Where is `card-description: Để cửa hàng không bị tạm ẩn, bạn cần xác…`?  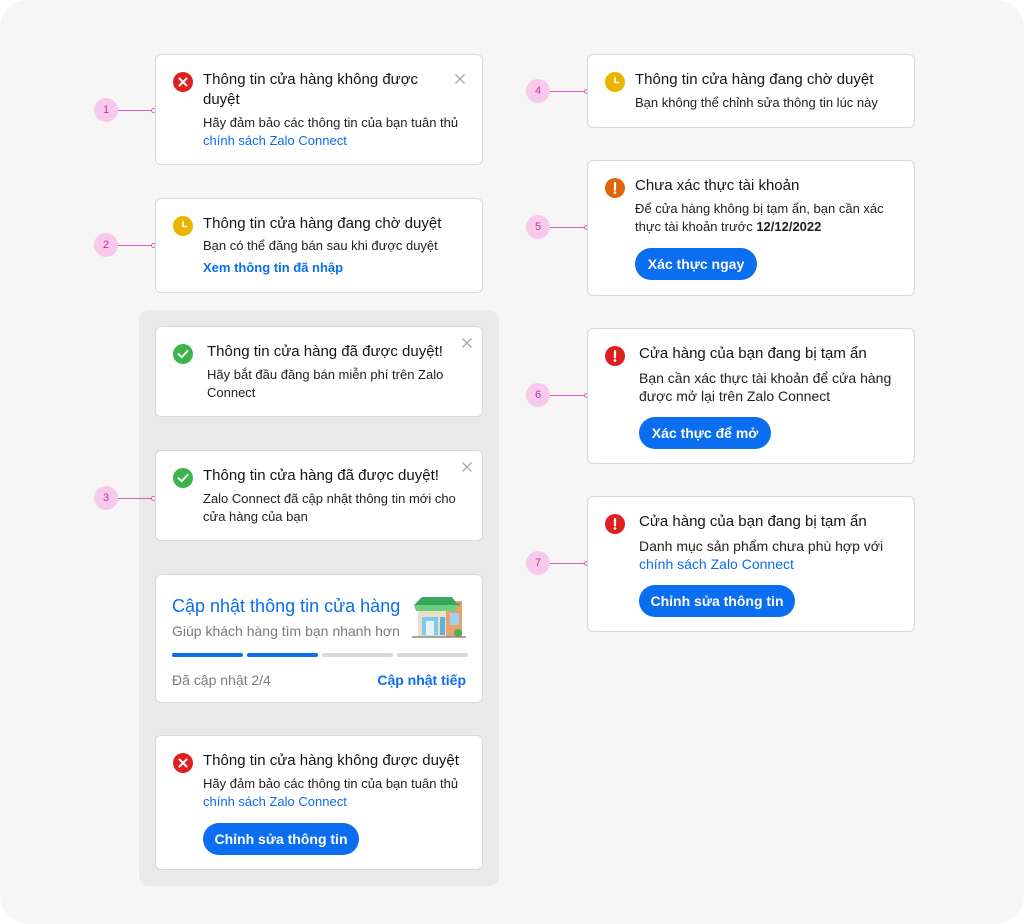 card-description: Để cửa hàng không bị tạm ẩn, bạn cần xác… is located at coordinates (764, 218).